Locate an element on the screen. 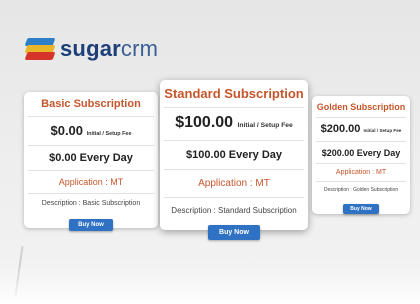 The width and height of the screenshot is (420, 304). screen-edge-line is located at coordinates (19, 271).